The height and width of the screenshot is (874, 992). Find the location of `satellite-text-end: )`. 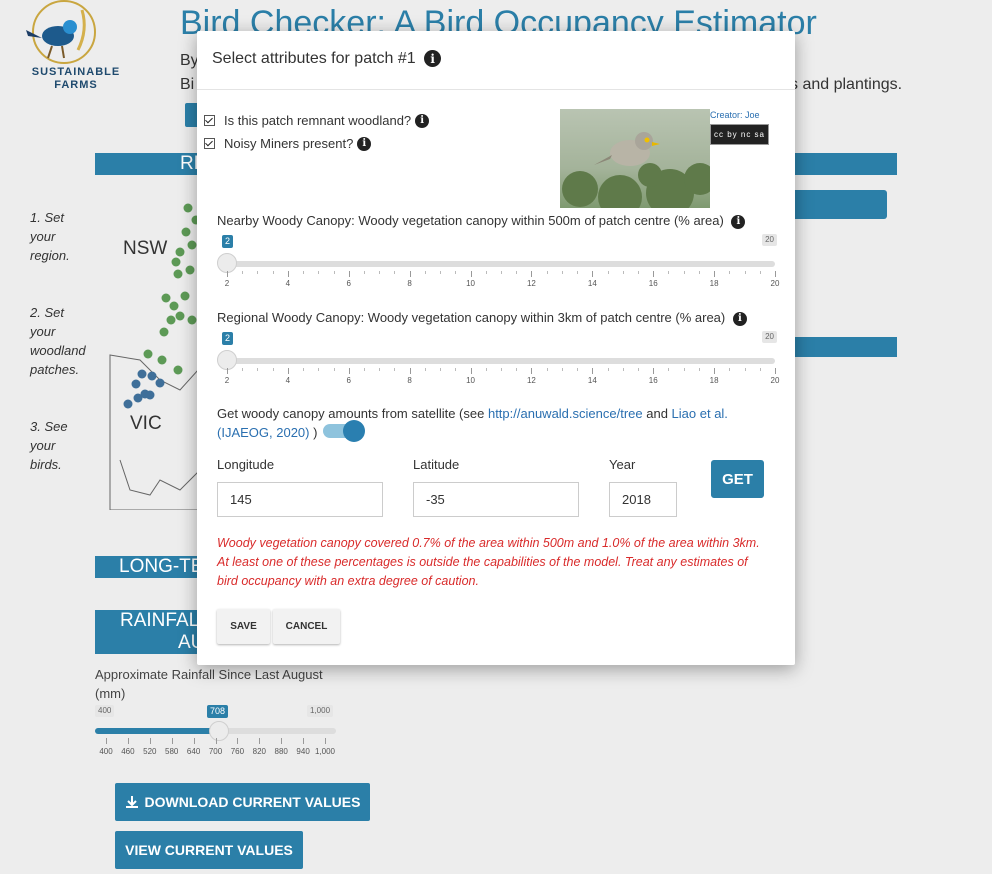

satellite-text-end: ) is located at coordinates (313, 432).